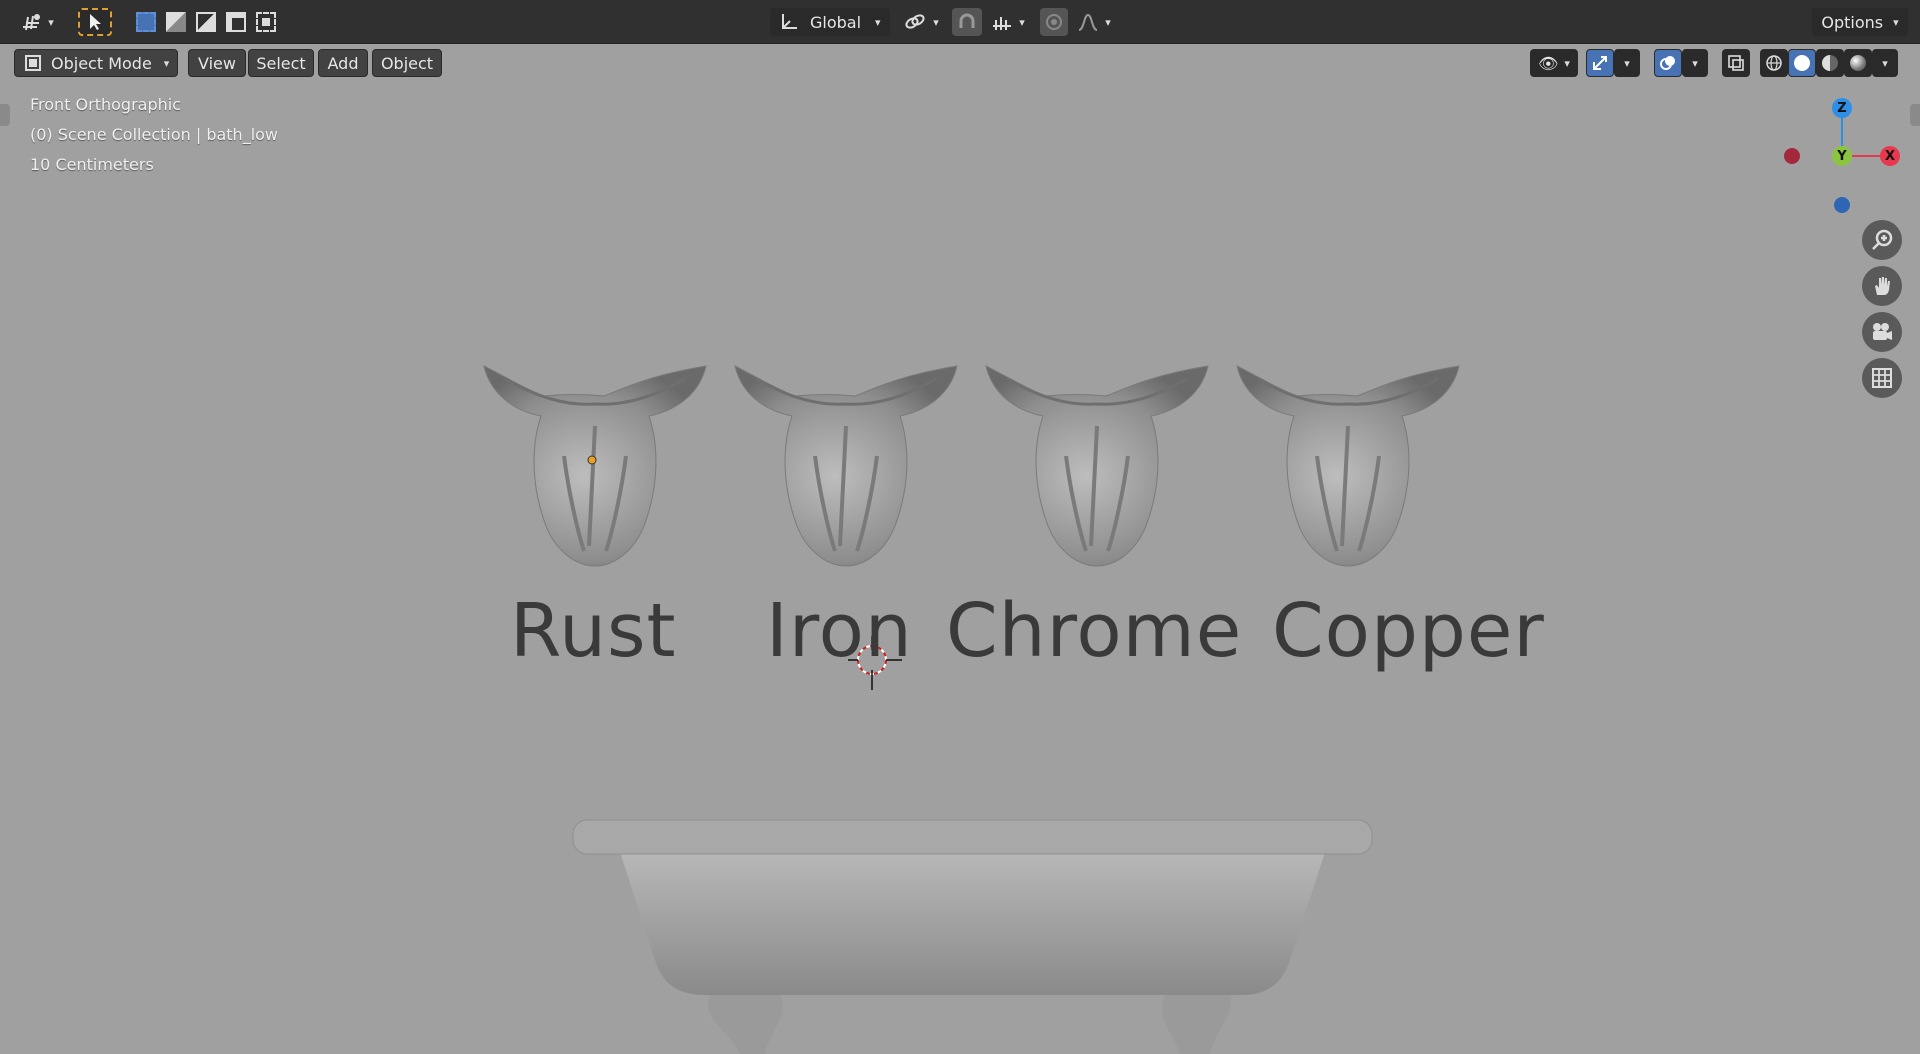  What do you see at coordinates (1842, 108) in the screenshot?
I see `gizmo-z-axis: Z` at bounding box center [1842, 108].